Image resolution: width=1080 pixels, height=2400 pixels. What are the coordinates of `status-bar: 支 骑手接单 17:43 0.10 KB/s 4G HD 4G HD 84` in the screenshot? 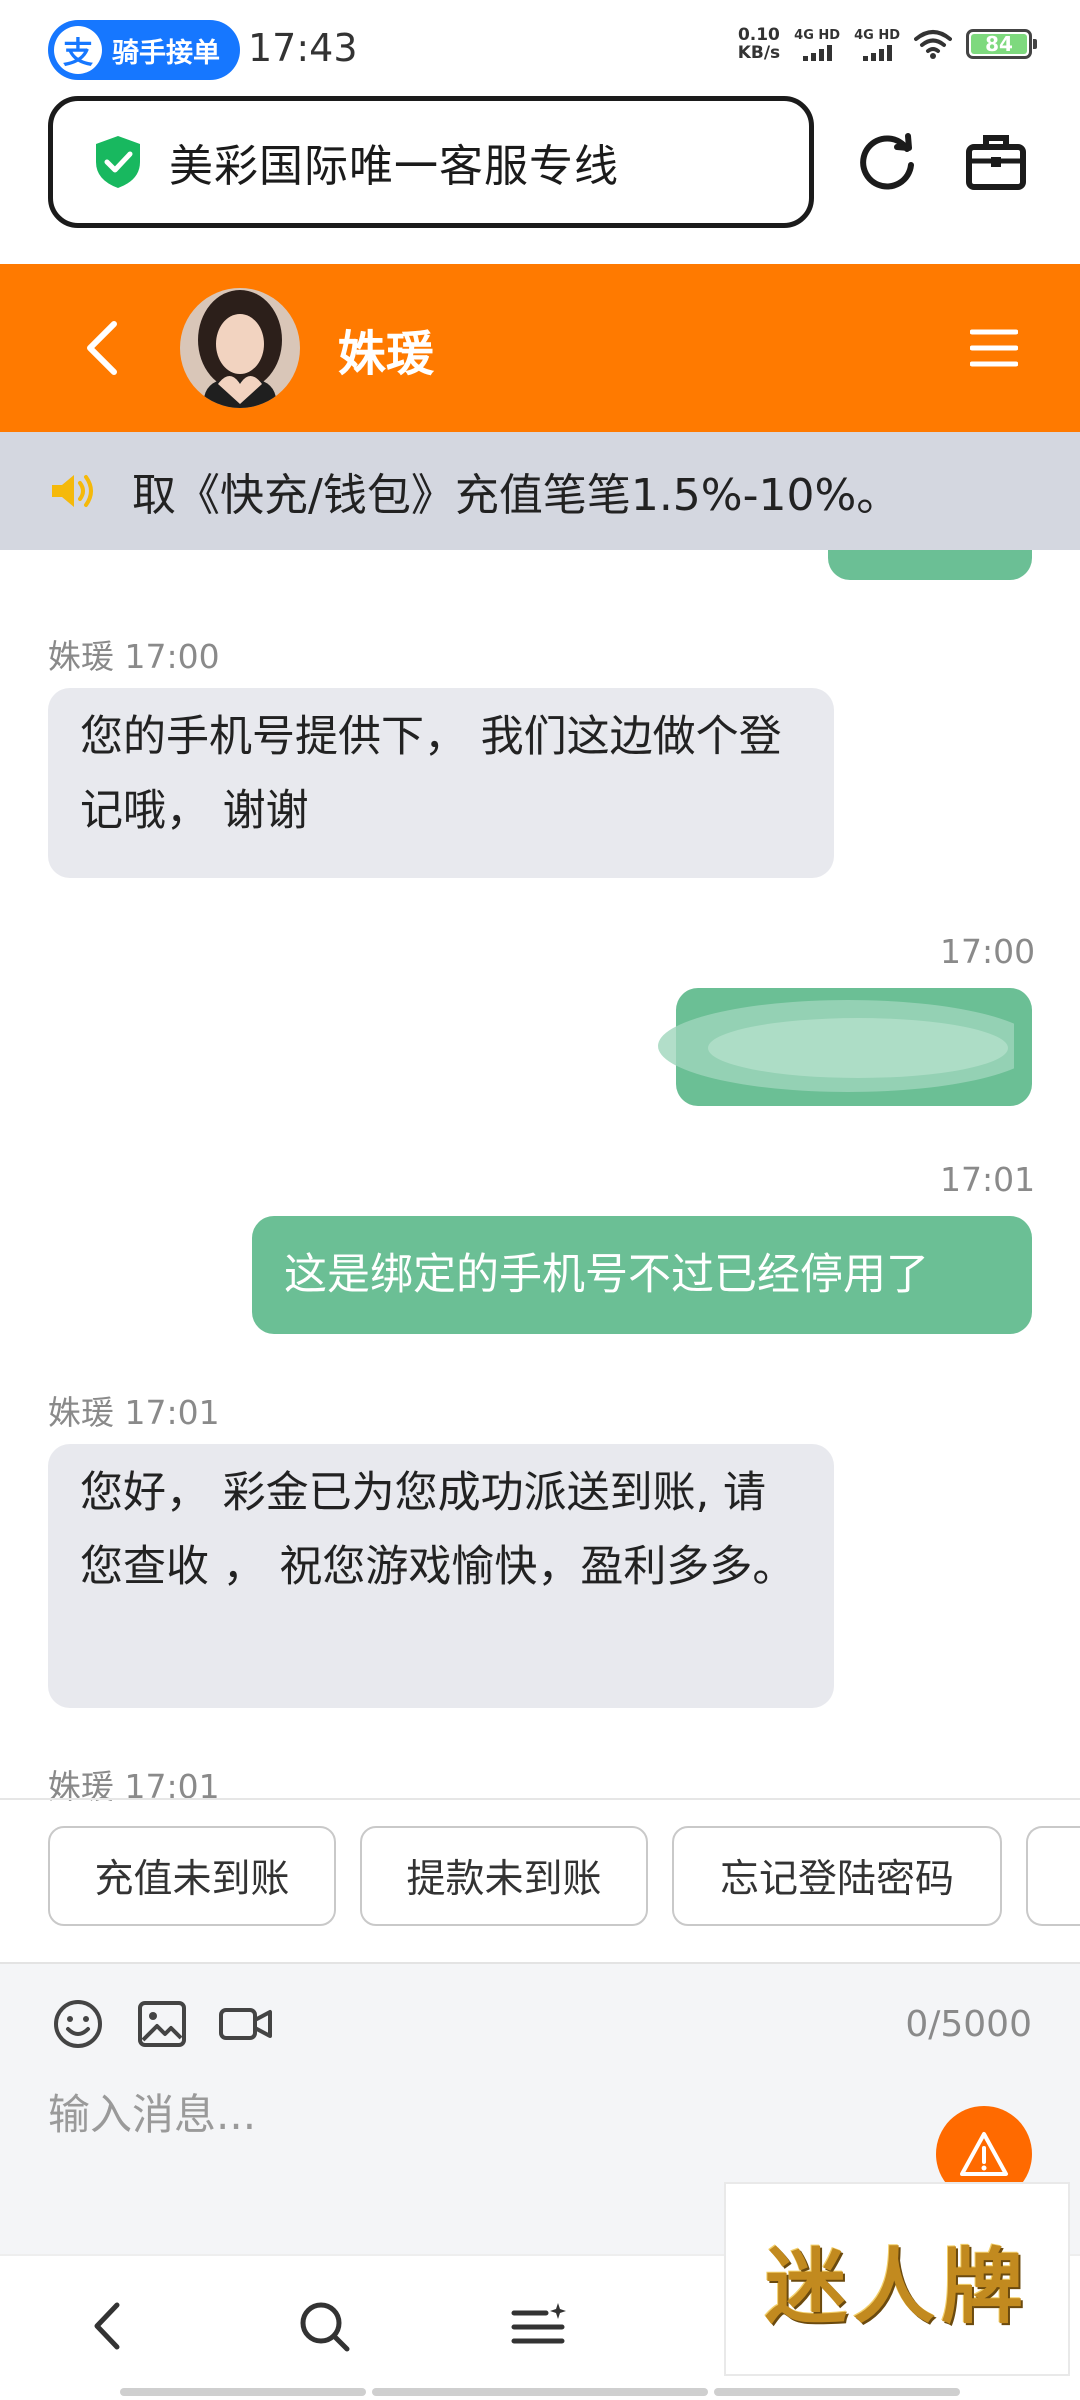 It's located at (540, 48).